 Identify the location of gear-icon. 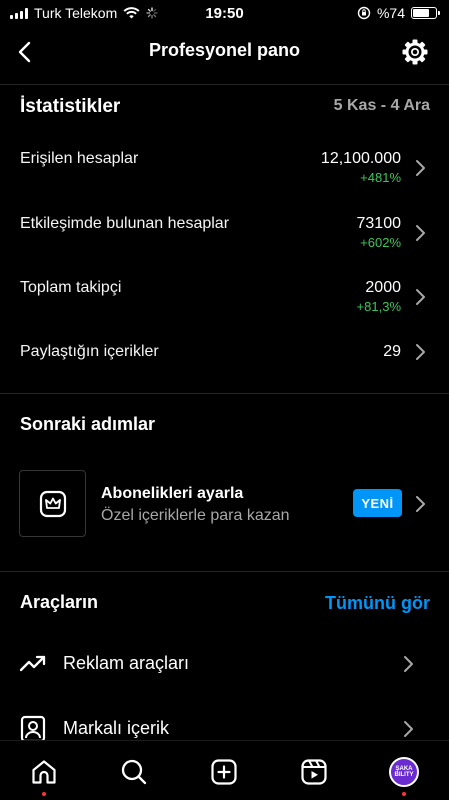
(415, 52).